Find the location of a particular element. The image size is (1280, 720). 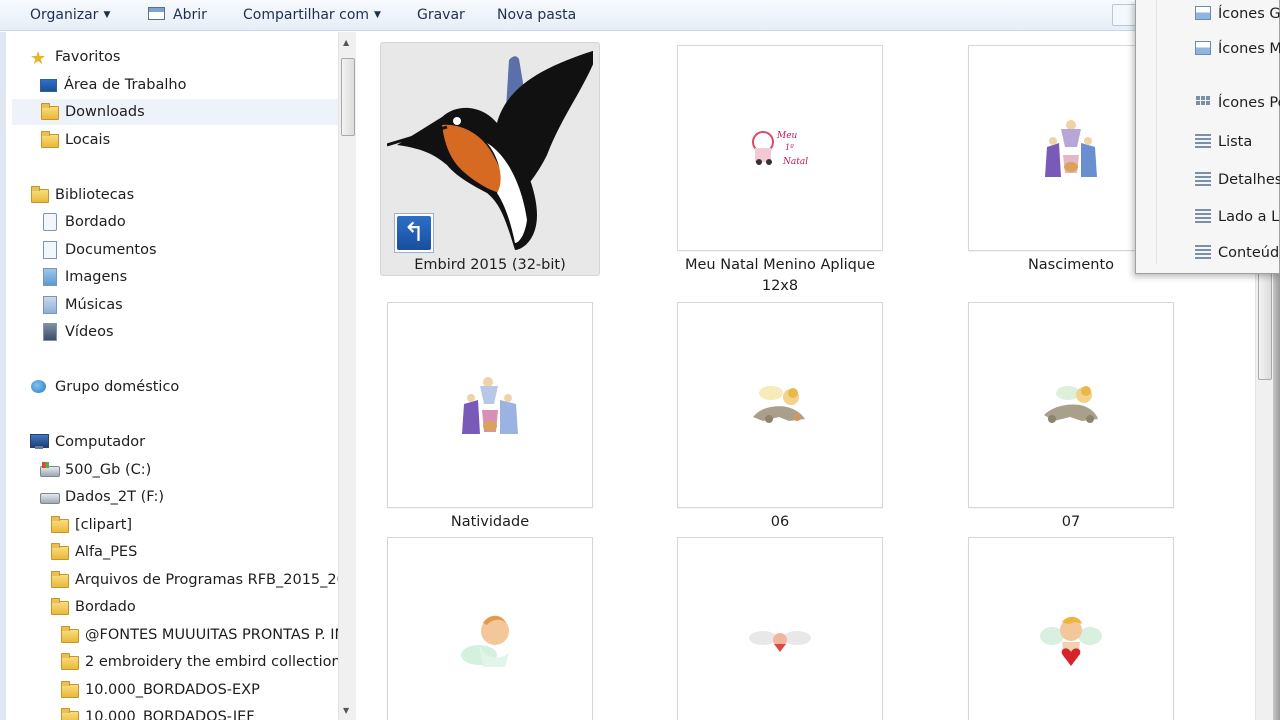

nav-label: Bibliotecas is located at coordinates (95, 195).